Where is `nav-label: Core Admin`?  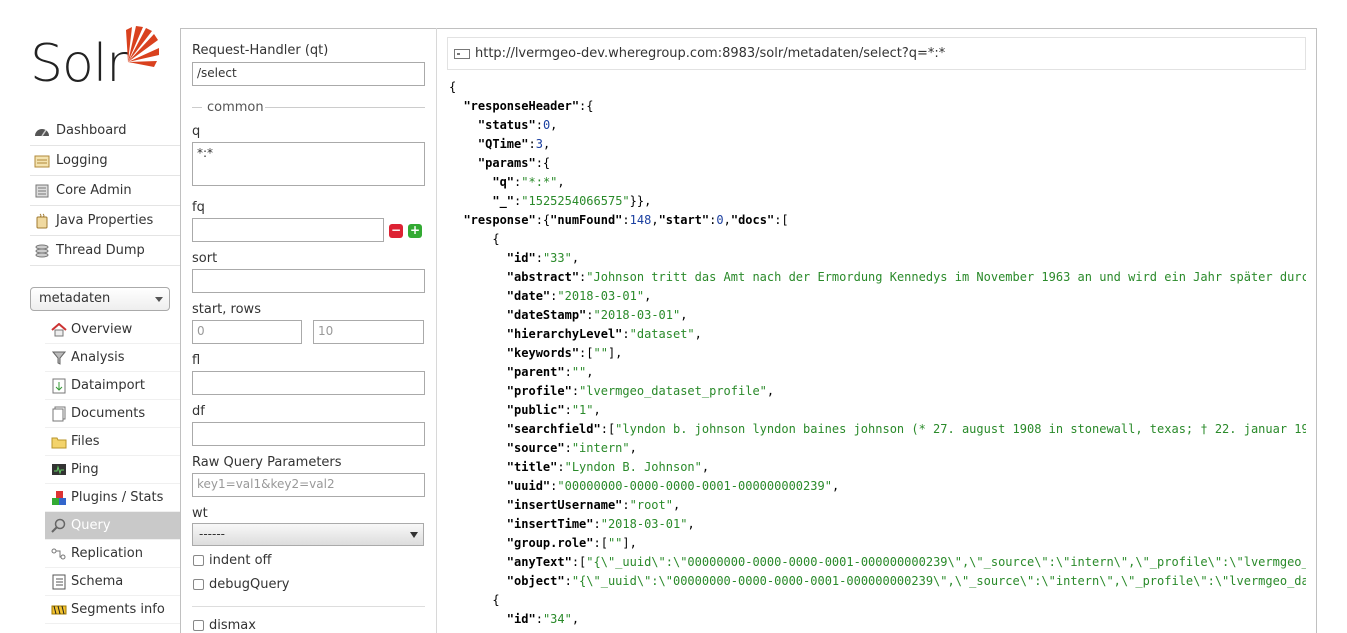
nav-label: Core Admin is located at coordinates (94, 190).